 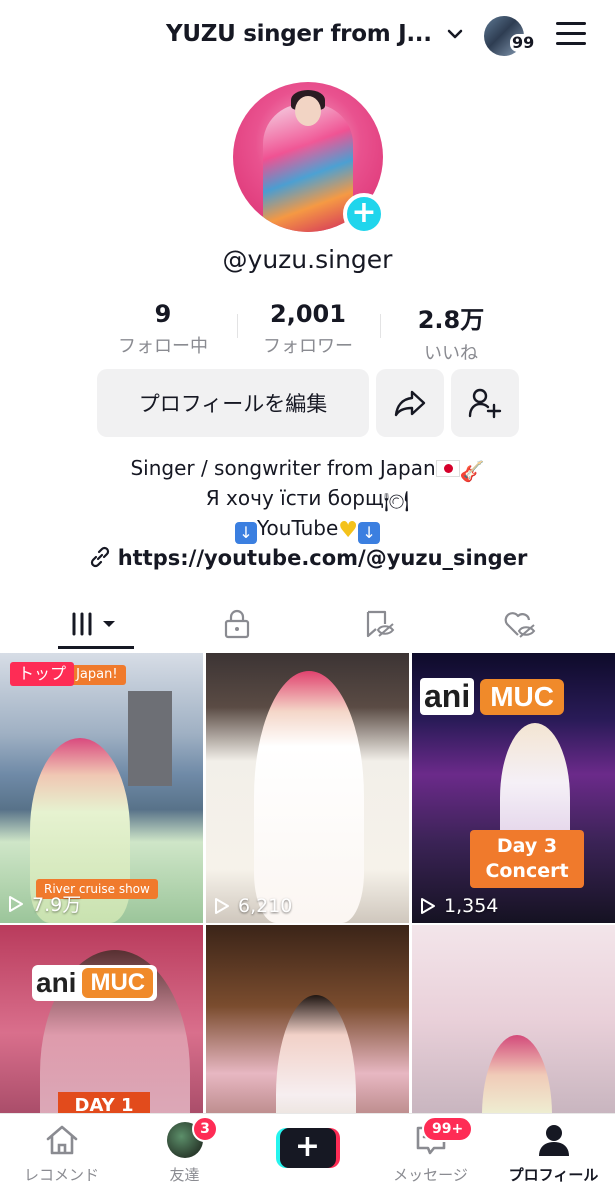 What do you see at coordinates (472, 471) in the screenshot?
I see `guitar-icon: 🎸` at bounding box center [472, 471].